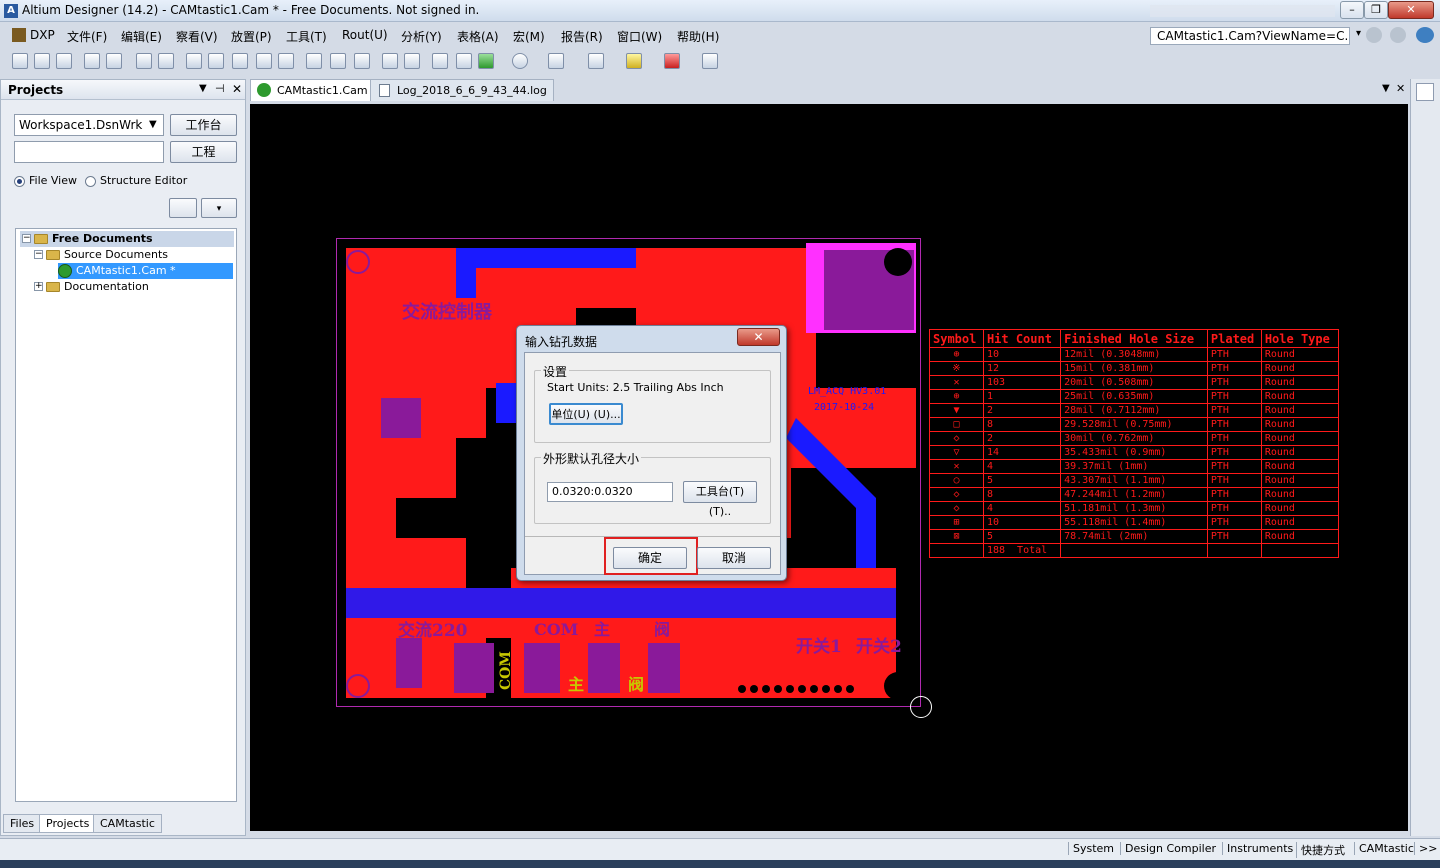 The height and width of the screenshot is (868, 1440). What do you see at coordinates (22, 823) in the screenshot?
I see `tab-files: Files` at bounding box center [22, 823].